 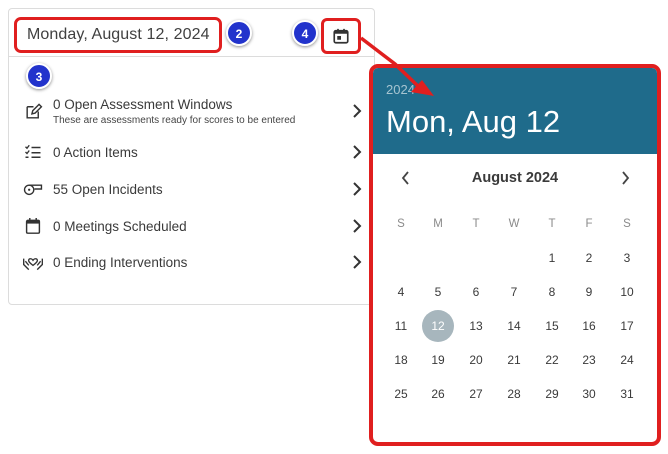 What do you see at coordinates (627, 258) in the screenshot?
I see `calendar-day: 3` at bounding box center [627, 258].